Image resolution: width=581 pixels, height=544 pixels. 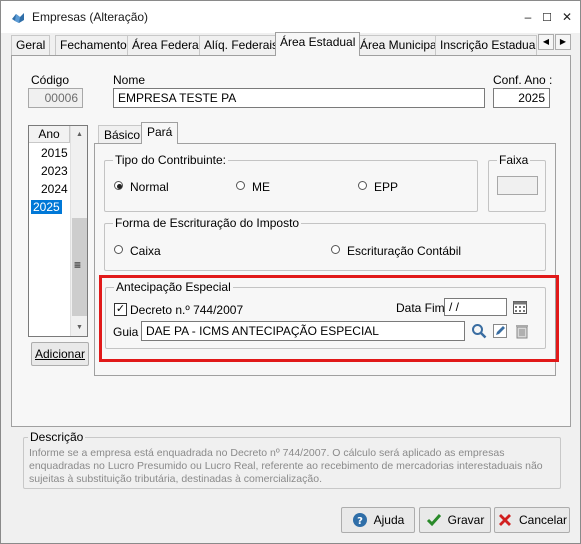 I want to click on help-icon: ?, so click(x=359, y=520).